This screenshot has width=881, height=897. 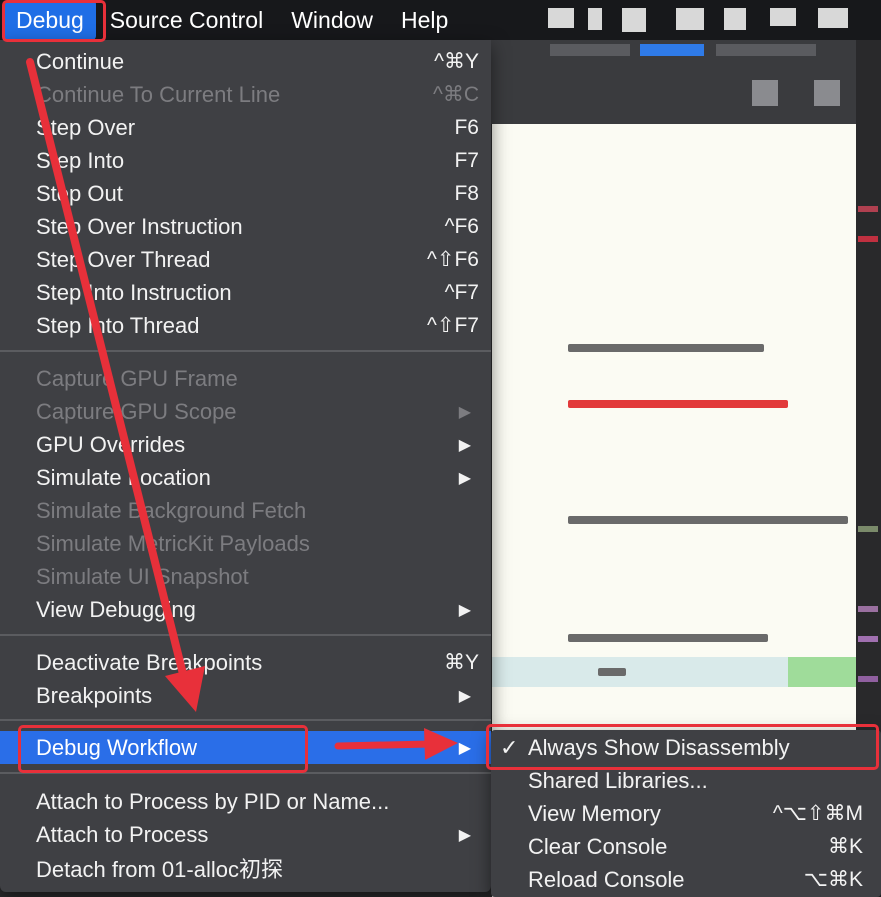 What do you see at coordinates (185, 689) in the screenshot?
I see `annotation-arrow-down-head` at bounding box center [185, 689].